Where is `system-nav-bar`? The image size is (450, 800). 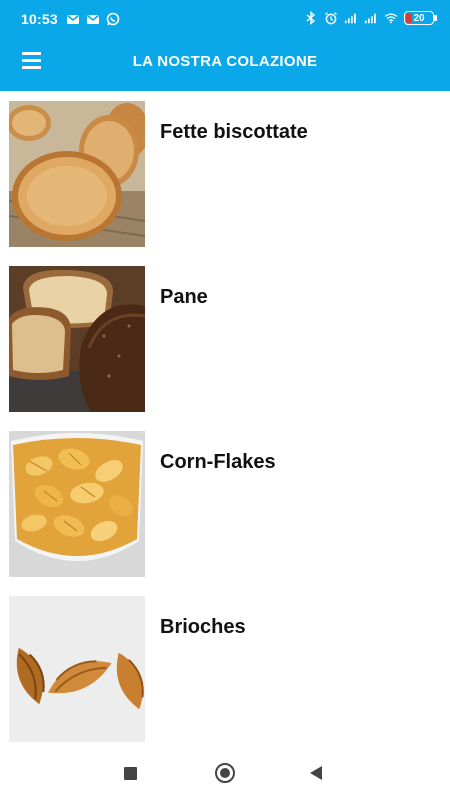 system-nav-bar is located at coordinates (225, 772).